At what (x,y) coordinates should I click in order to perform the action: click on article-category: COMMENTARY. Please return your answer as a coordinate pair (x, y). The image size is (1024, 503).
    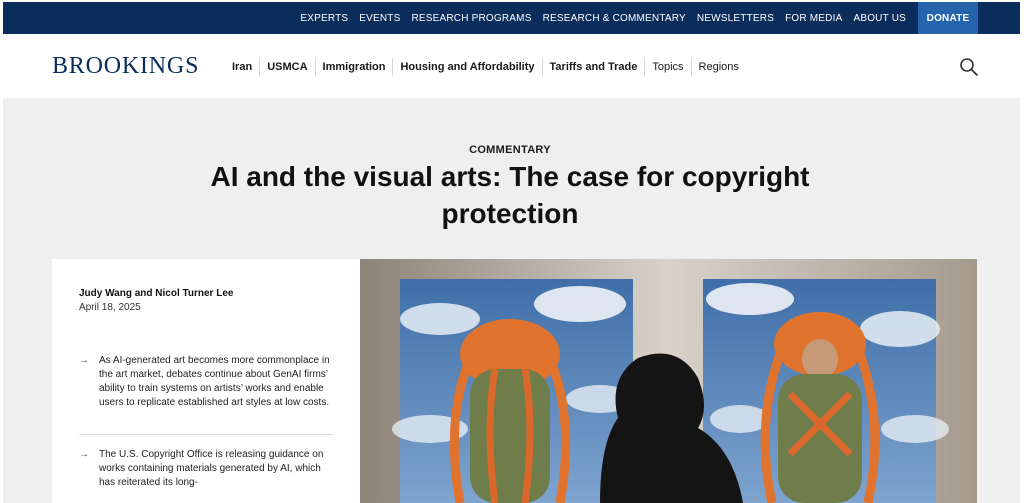
    Looking at the image, I should click on (510, 150).